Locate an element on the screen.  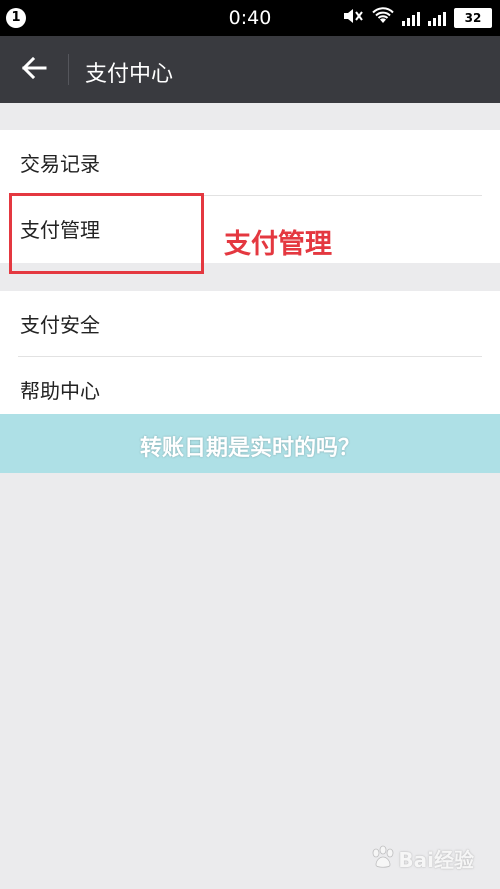
menu-item-label: 交易记录 is located at coordinates (60, 164).